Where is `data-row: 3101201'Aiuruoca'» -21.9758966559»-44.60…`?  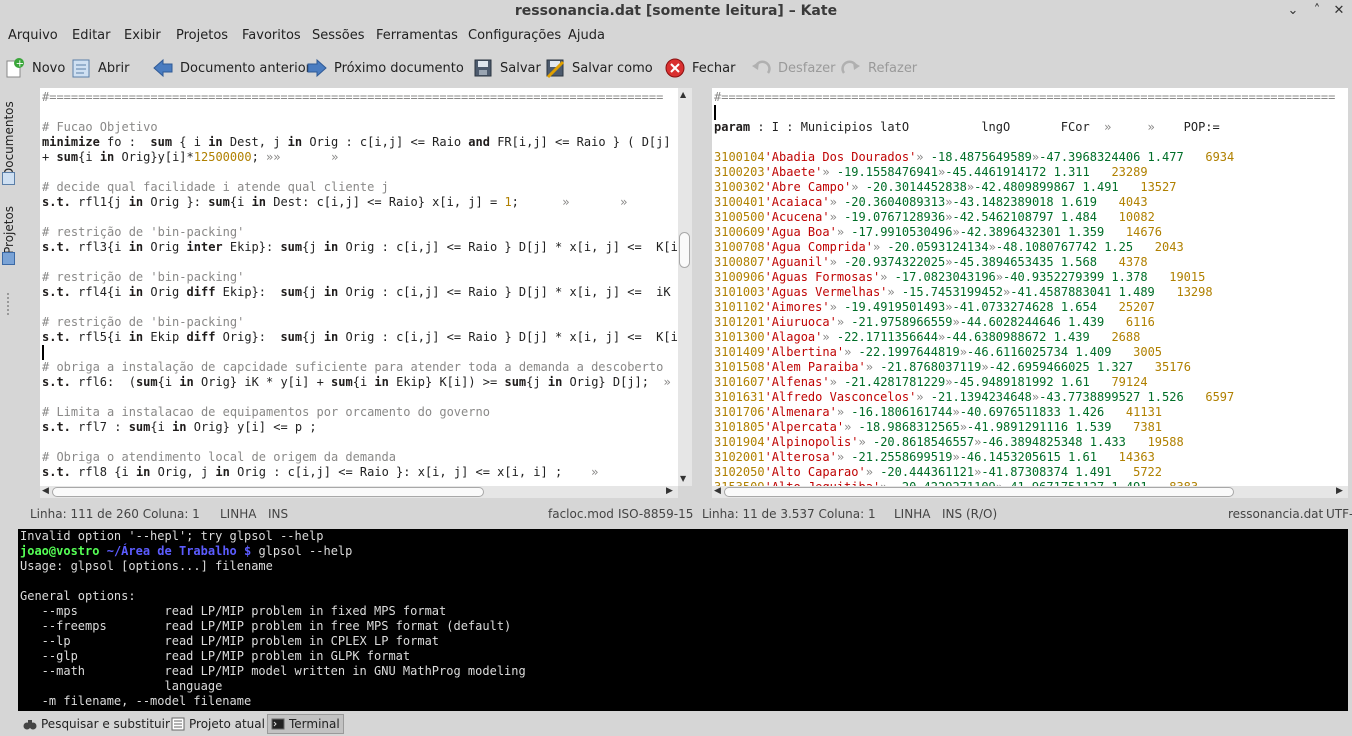 data-row: 3101201'Aiuruoca'» -21.9758966559»-44.60… is located at coordinates (934, 322).